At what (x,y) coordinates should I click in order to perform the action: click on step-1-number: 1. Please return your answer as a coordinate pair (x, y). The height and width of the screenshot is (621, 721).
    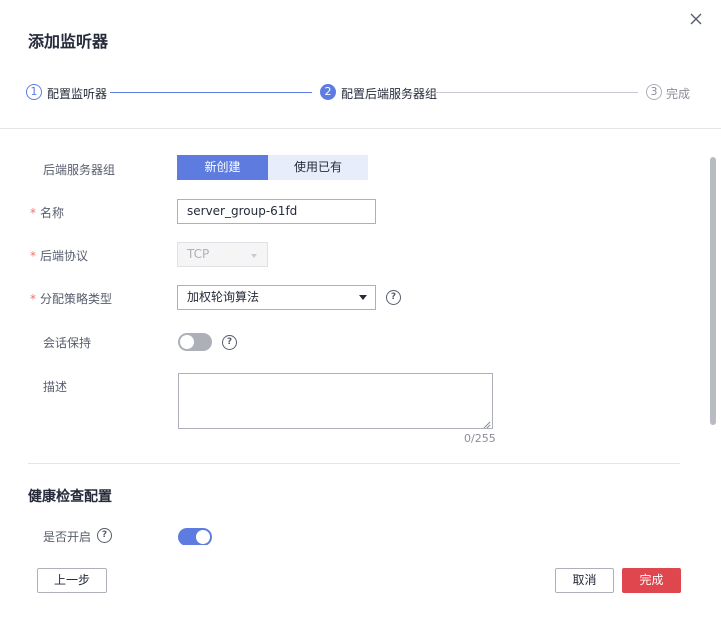
    Looking at the image, I should click on (34, 92).